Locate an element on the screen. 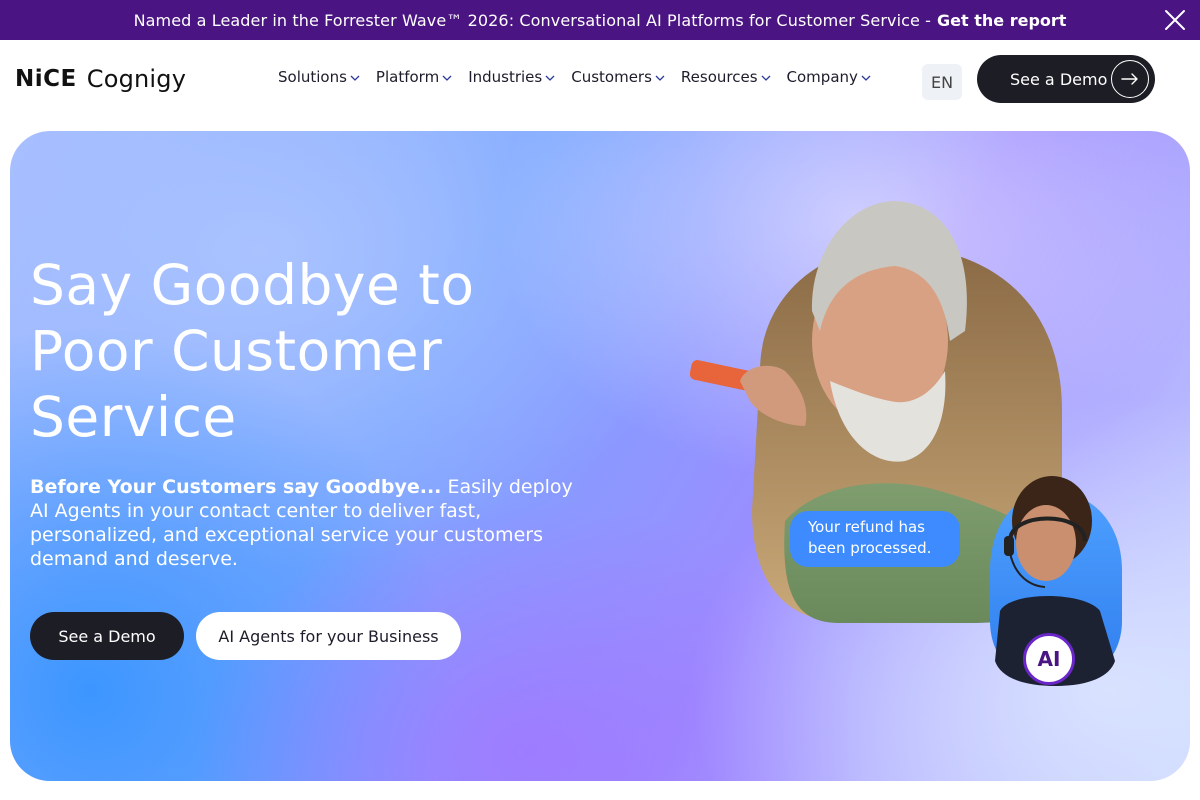  nav-item-industries: Industries is located at coordinates (511, 77).